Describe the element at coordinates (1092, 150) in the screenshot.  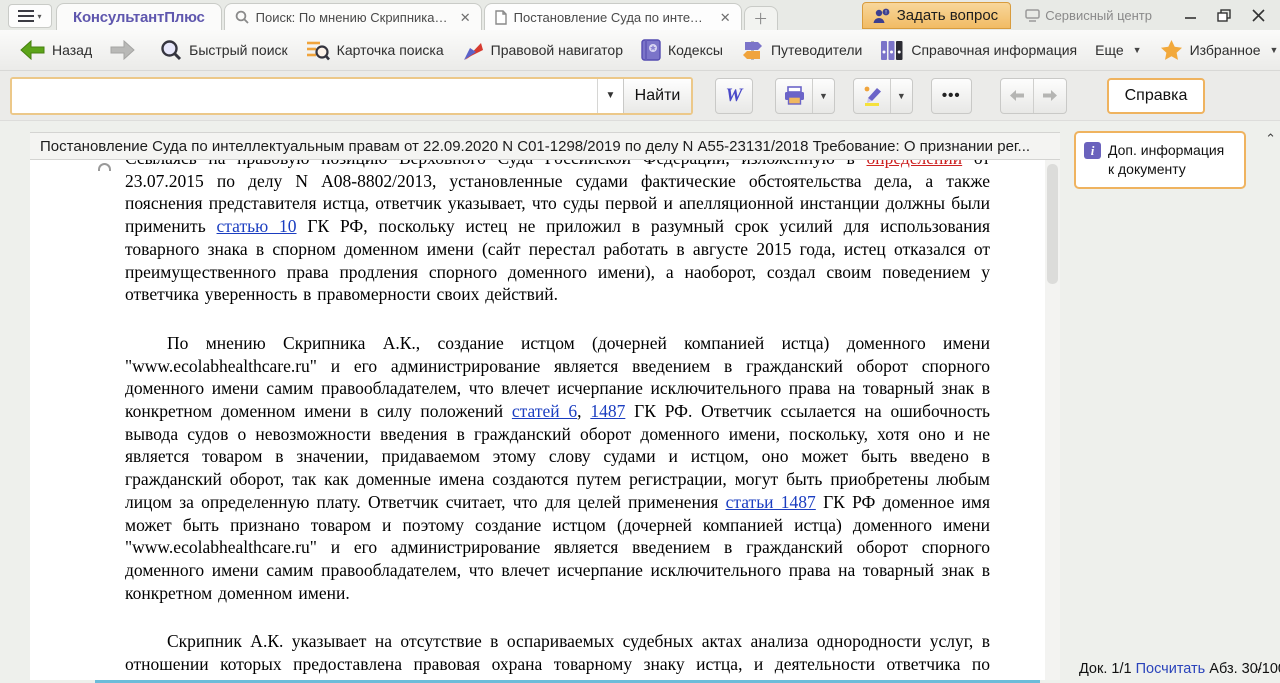
I see `info-icon: i` at that location.